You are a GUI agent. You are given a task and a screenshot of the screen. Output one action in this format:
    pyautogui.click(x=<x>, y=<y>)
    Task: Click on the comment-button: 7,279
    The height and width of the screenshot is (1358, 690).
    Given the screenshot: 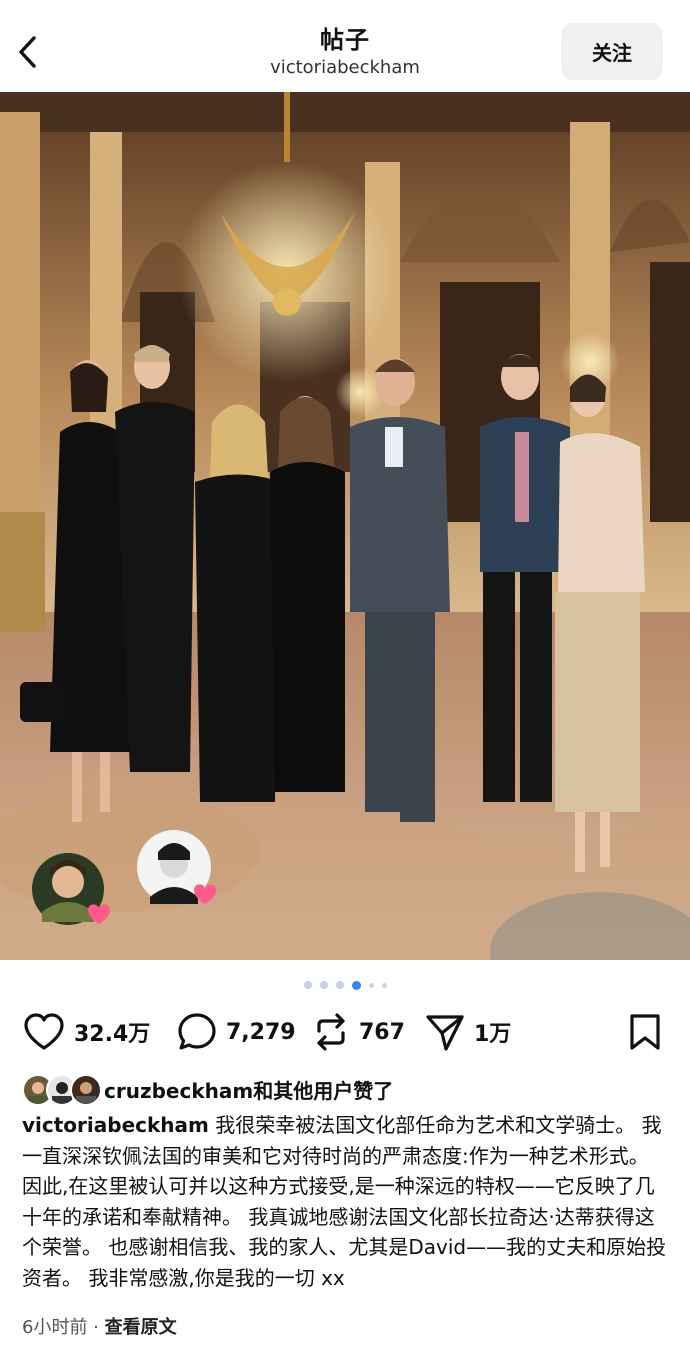 What is the action you would take?
    pyautogui.click(x=236, y=1032)
    